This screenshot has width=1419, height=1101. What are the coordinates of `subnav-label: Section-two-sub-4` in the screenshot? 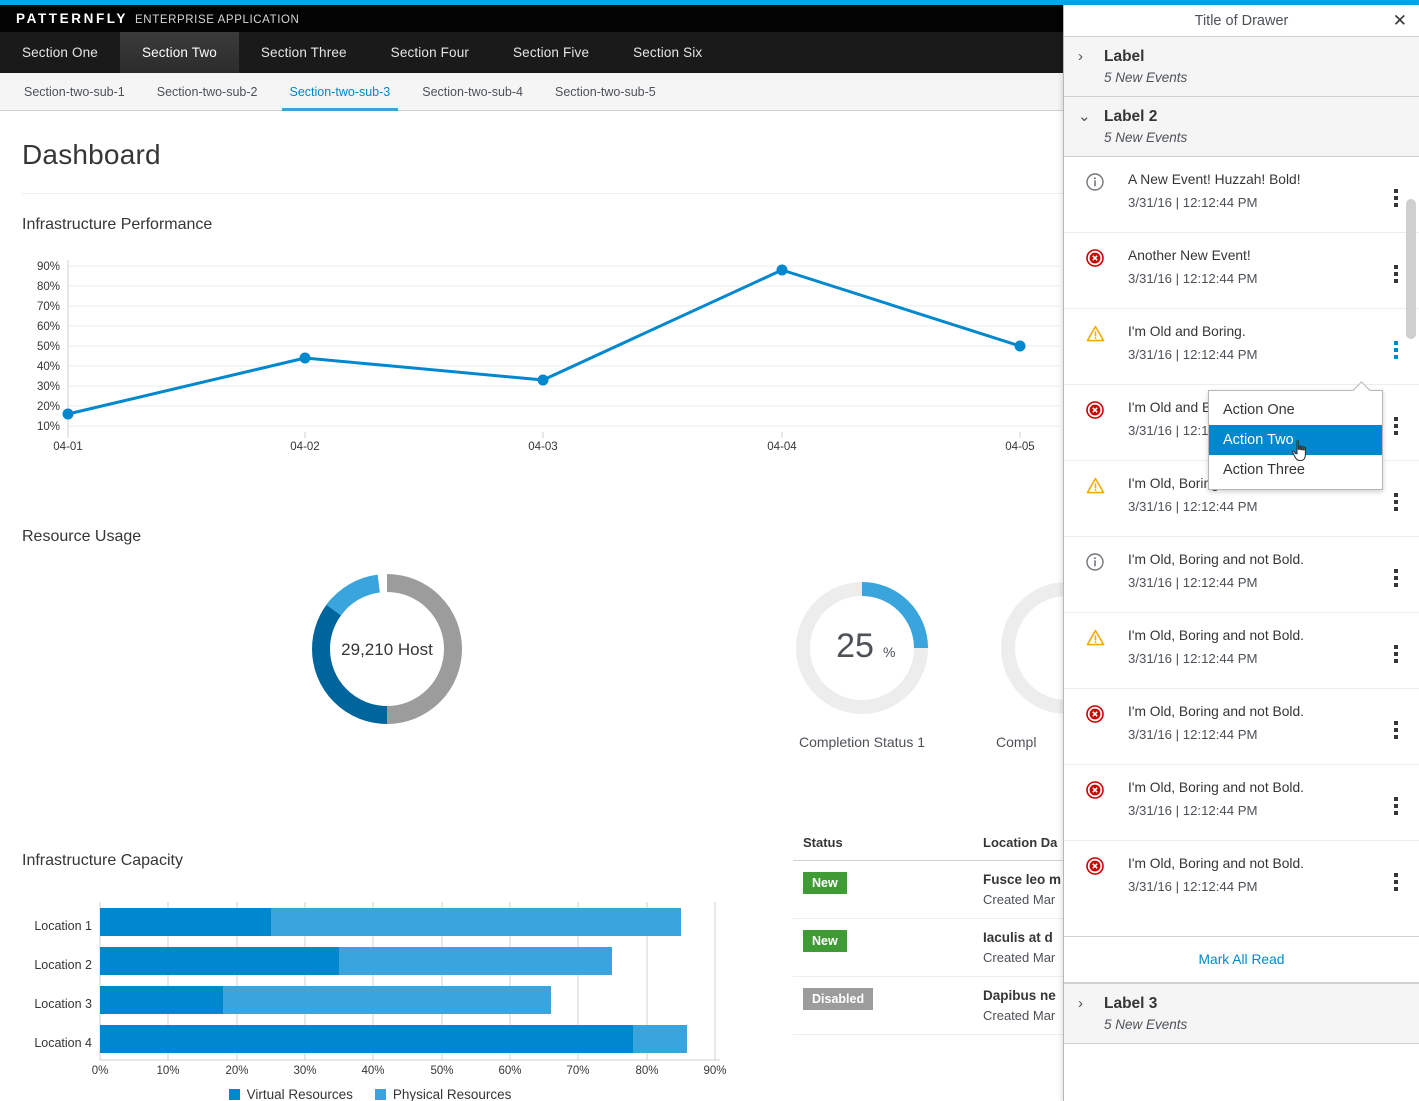 It's located at (472, 91).